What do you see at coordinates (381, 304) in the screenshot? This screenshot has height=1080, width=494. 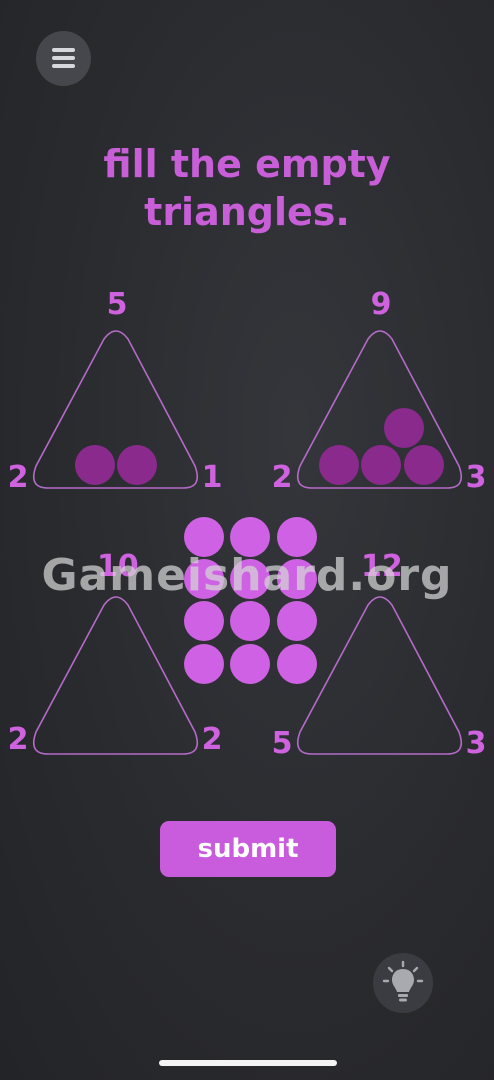 I see `triangle-2-top-number: 9` at bounding box center [381, 304].